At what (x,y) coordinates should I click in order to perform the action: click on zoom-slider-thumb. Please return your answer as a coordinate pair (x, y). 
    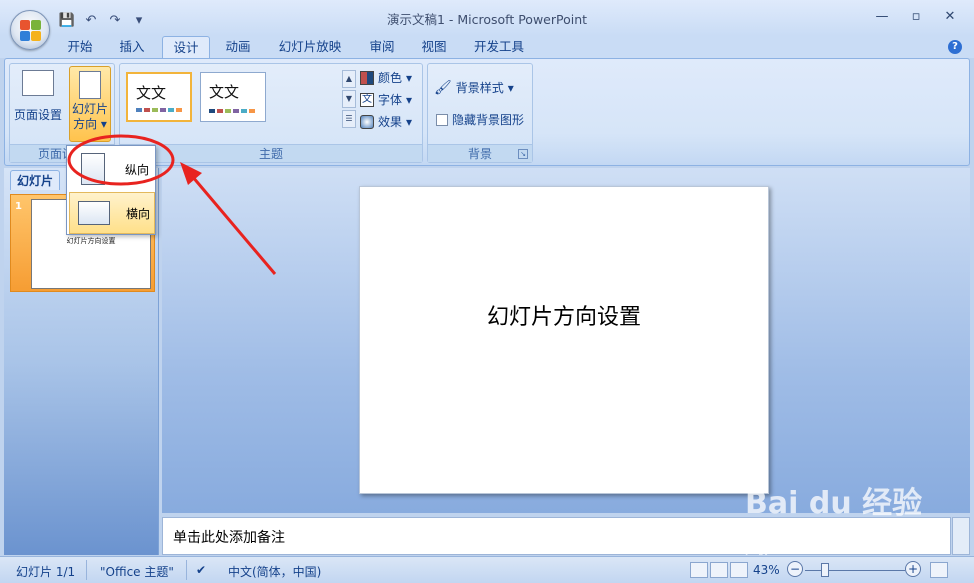
    Looking at the image, I should click on (825, 570).